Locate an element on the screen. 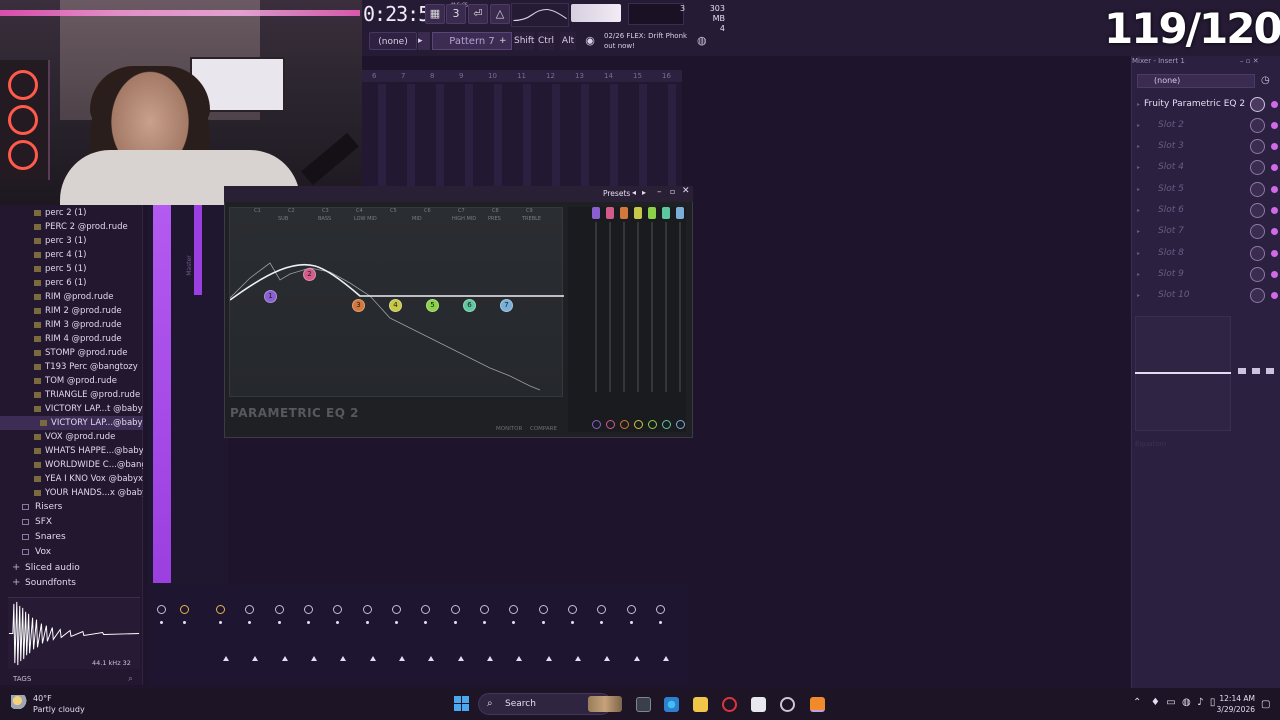 This screenshot has width=1280, height=720. insert-preset-select: (none) is located at coordinates (1196, 81).